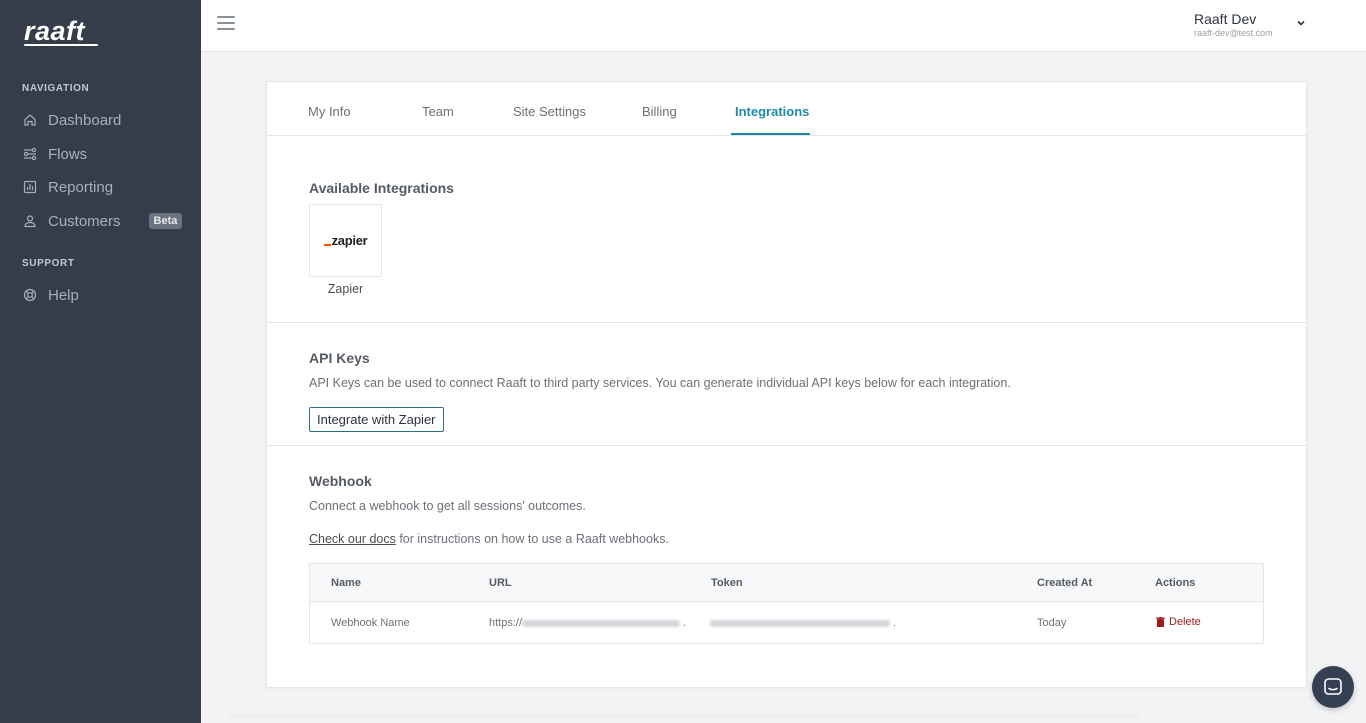  What do you see at coordinates (30, 187) in the screenshot?
I see `chart-icon` at bounding box center [30, 187].